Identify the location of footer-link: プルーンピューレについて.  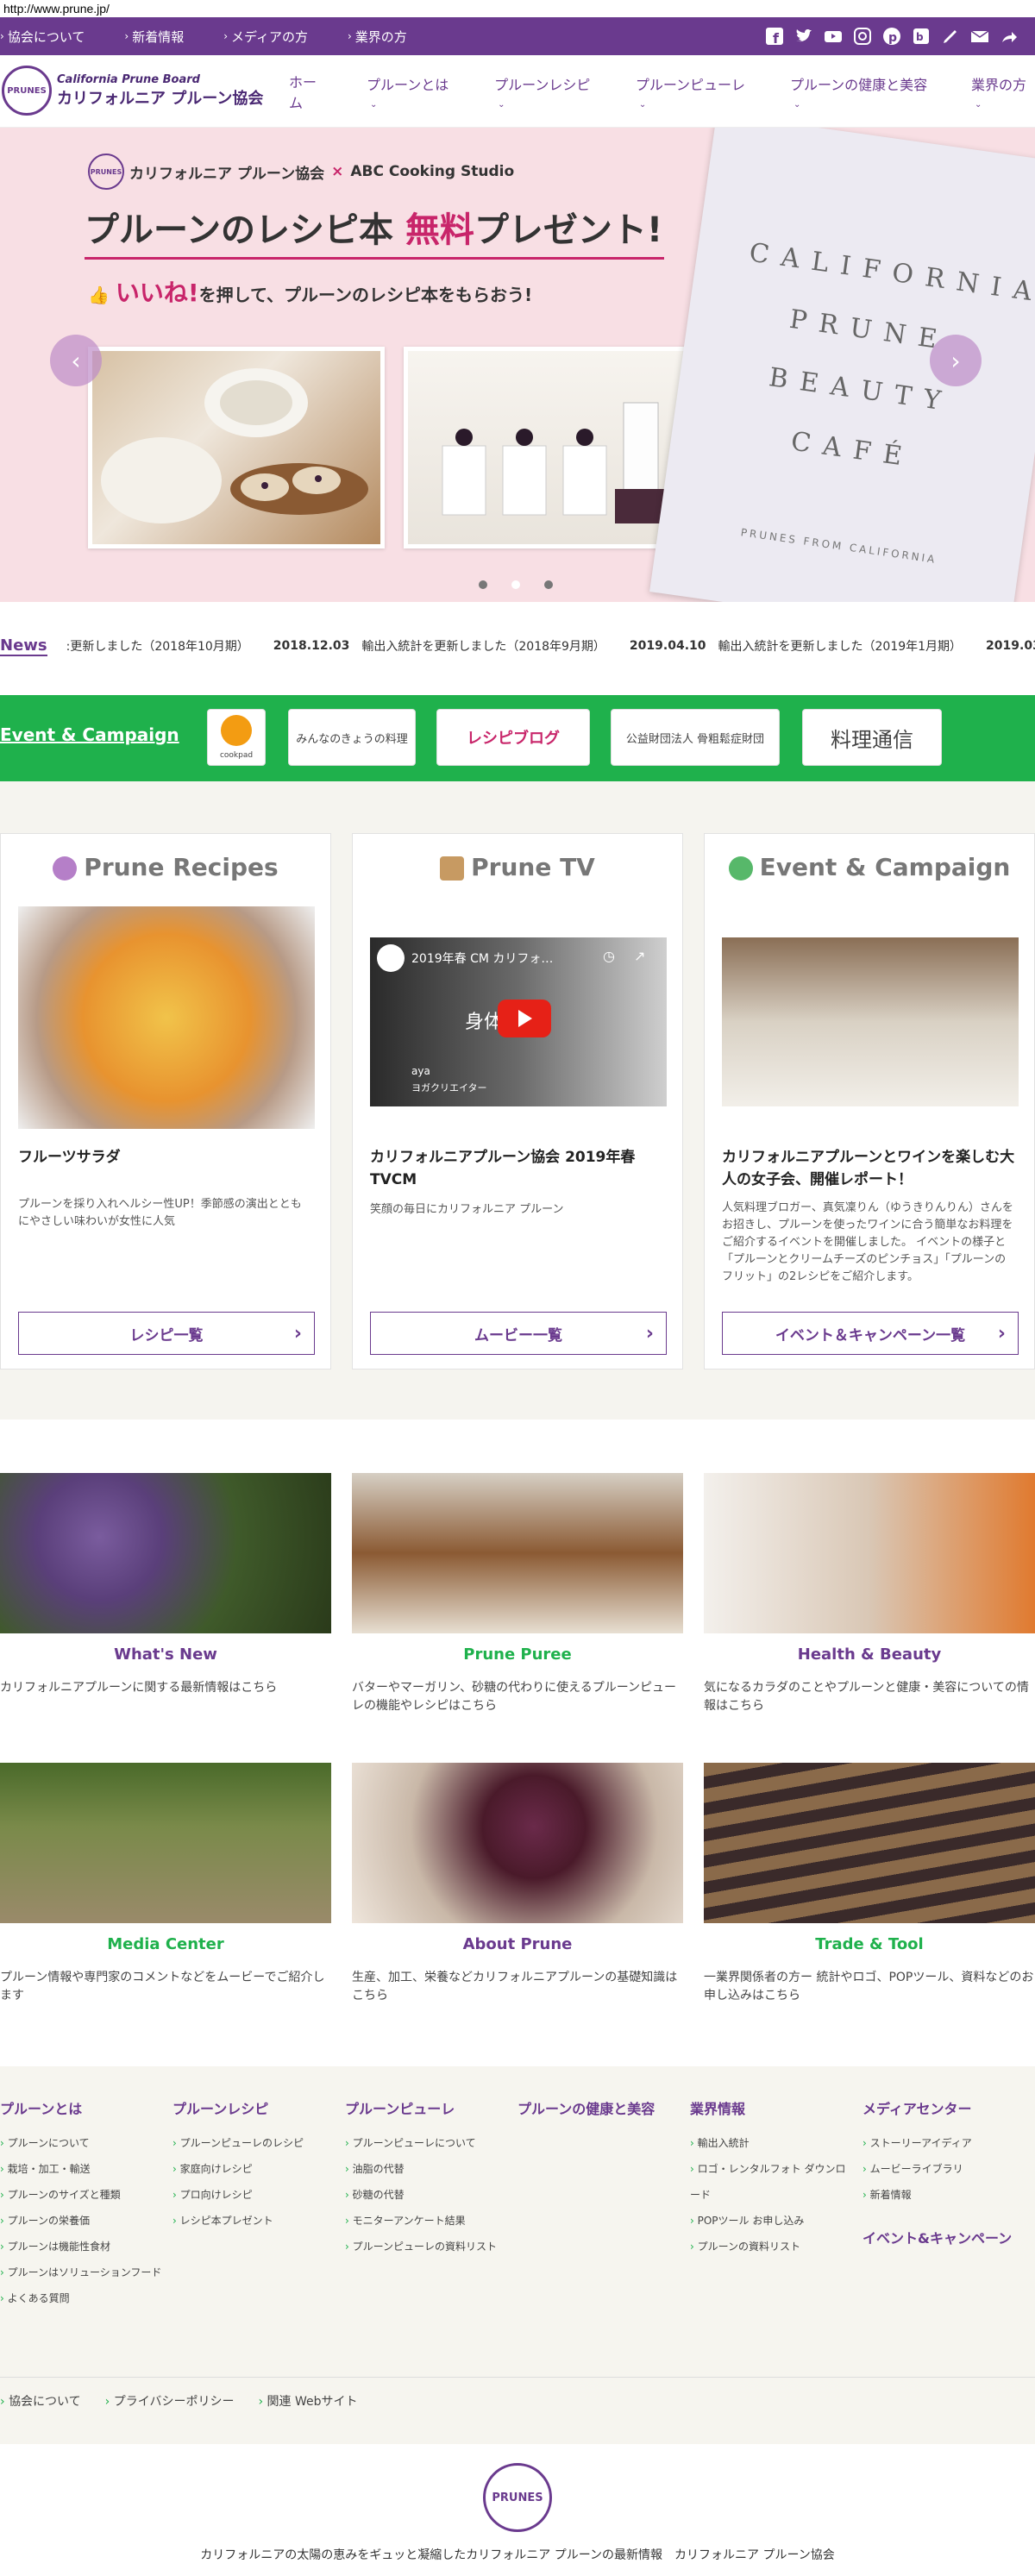
(427, 2143).